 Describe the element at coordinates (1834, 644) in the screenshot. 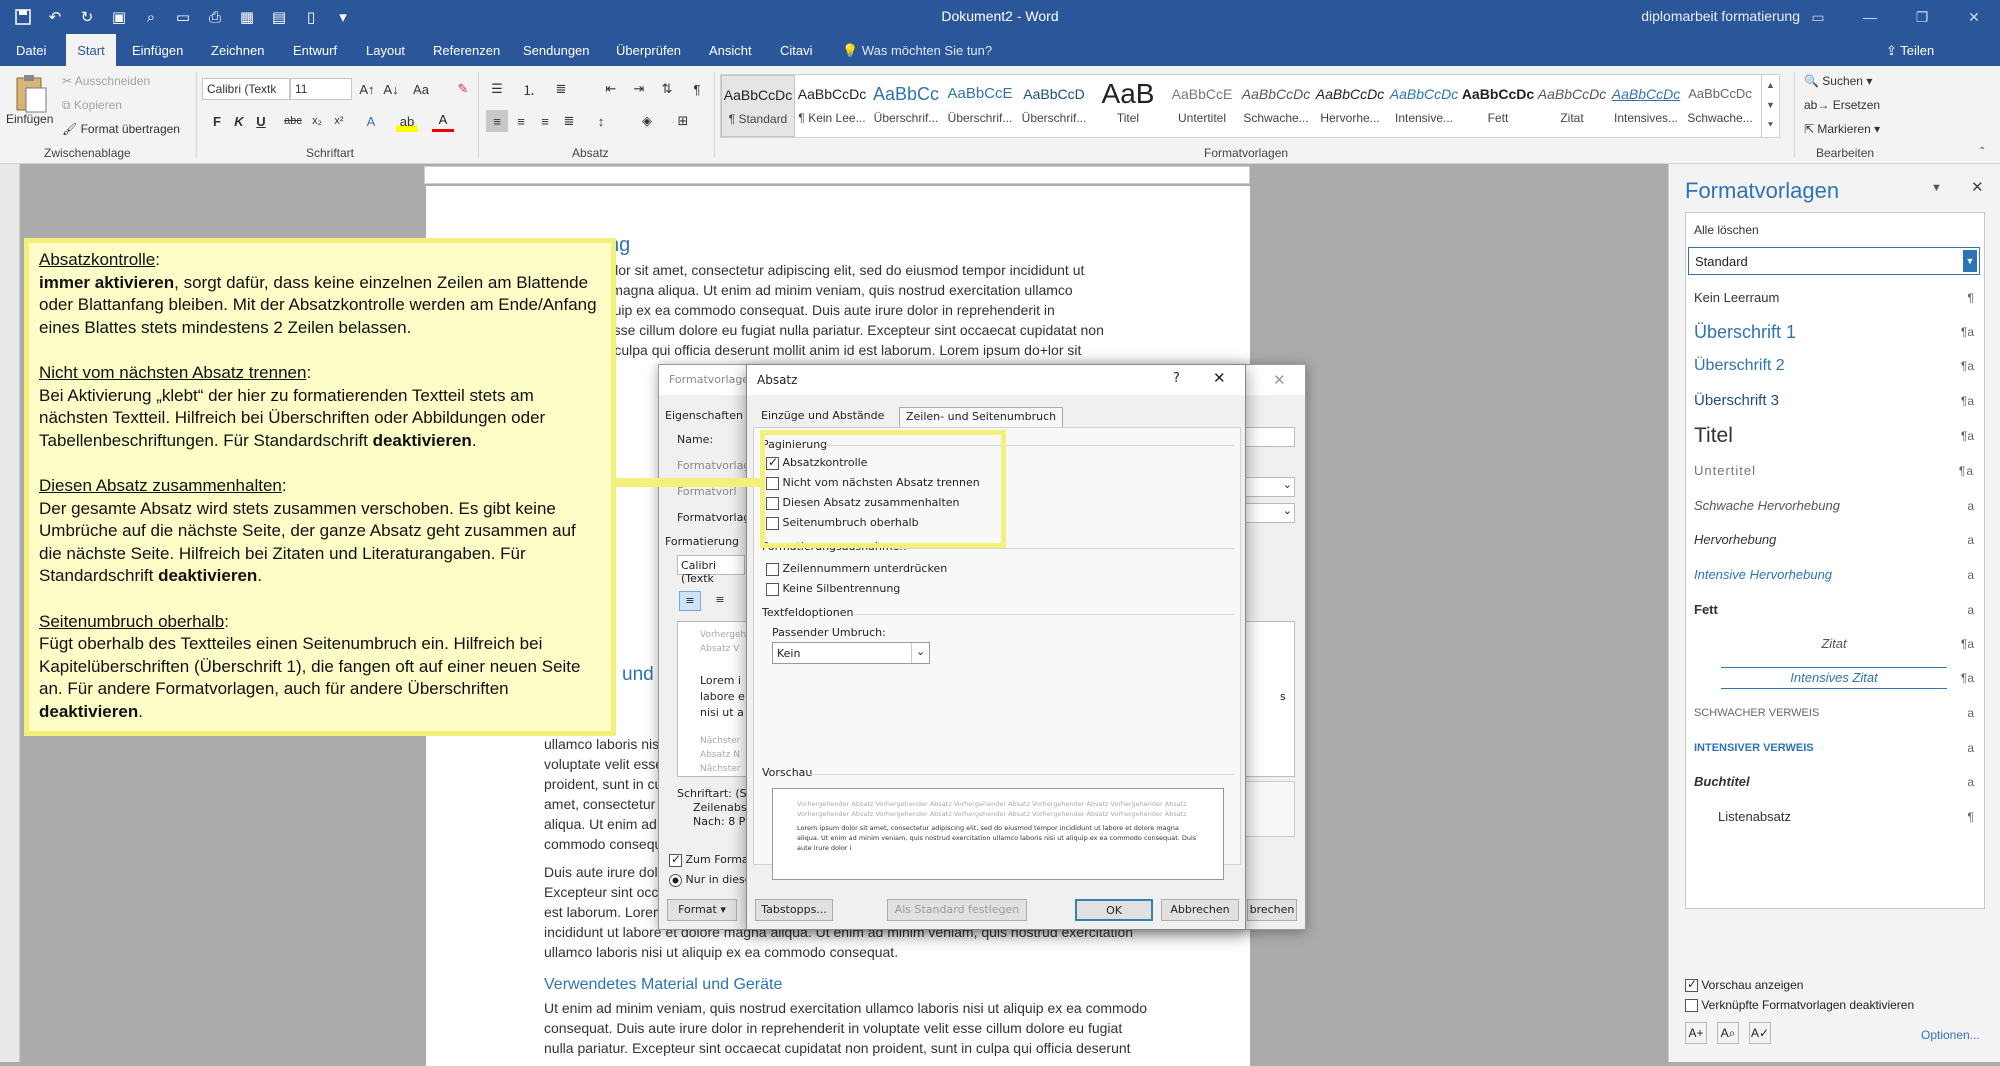

I see `style-item-zitat: Zitat ¶a` at that location.